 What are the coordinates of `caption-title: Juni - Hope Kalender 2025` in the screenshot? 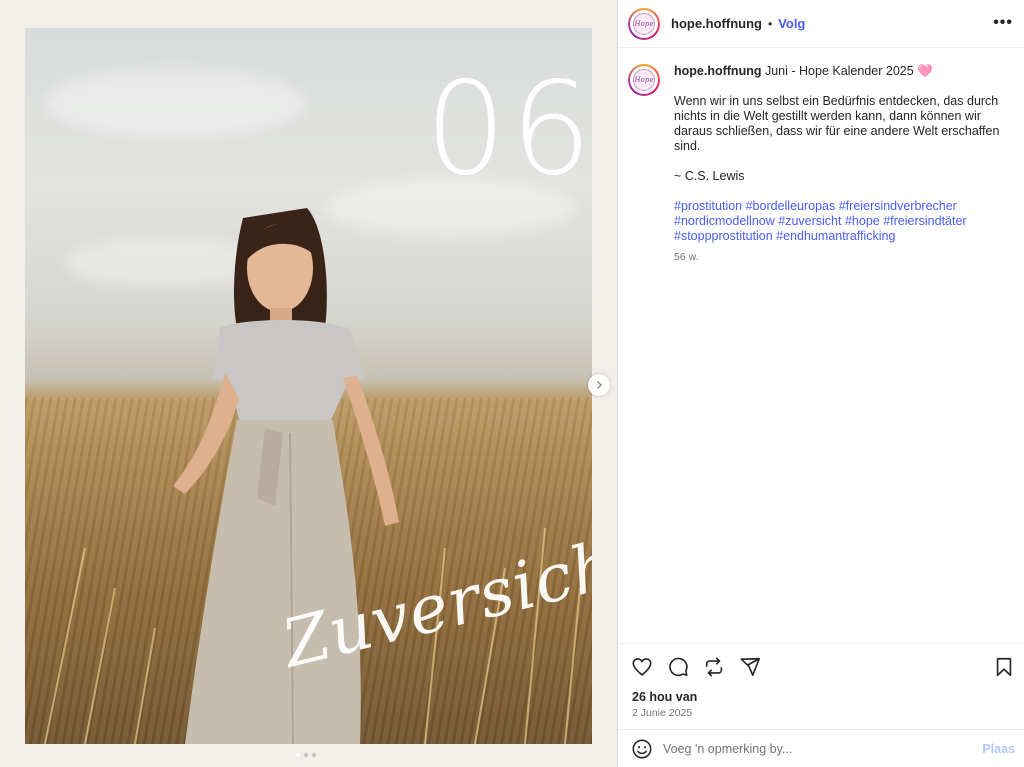 It's located at (839, 71).